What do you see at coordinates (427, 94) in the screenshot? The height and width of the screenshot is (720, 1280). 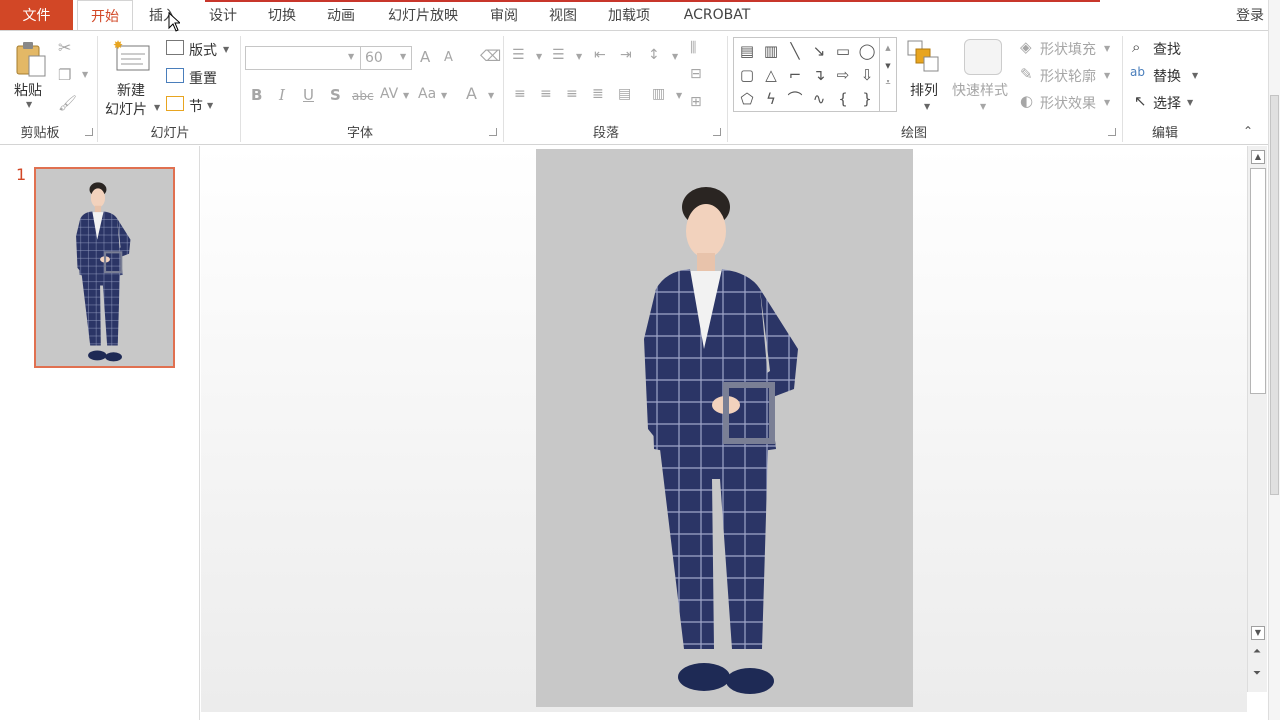 I see `change-case-button: Aa` at bounding box center [427, 94].